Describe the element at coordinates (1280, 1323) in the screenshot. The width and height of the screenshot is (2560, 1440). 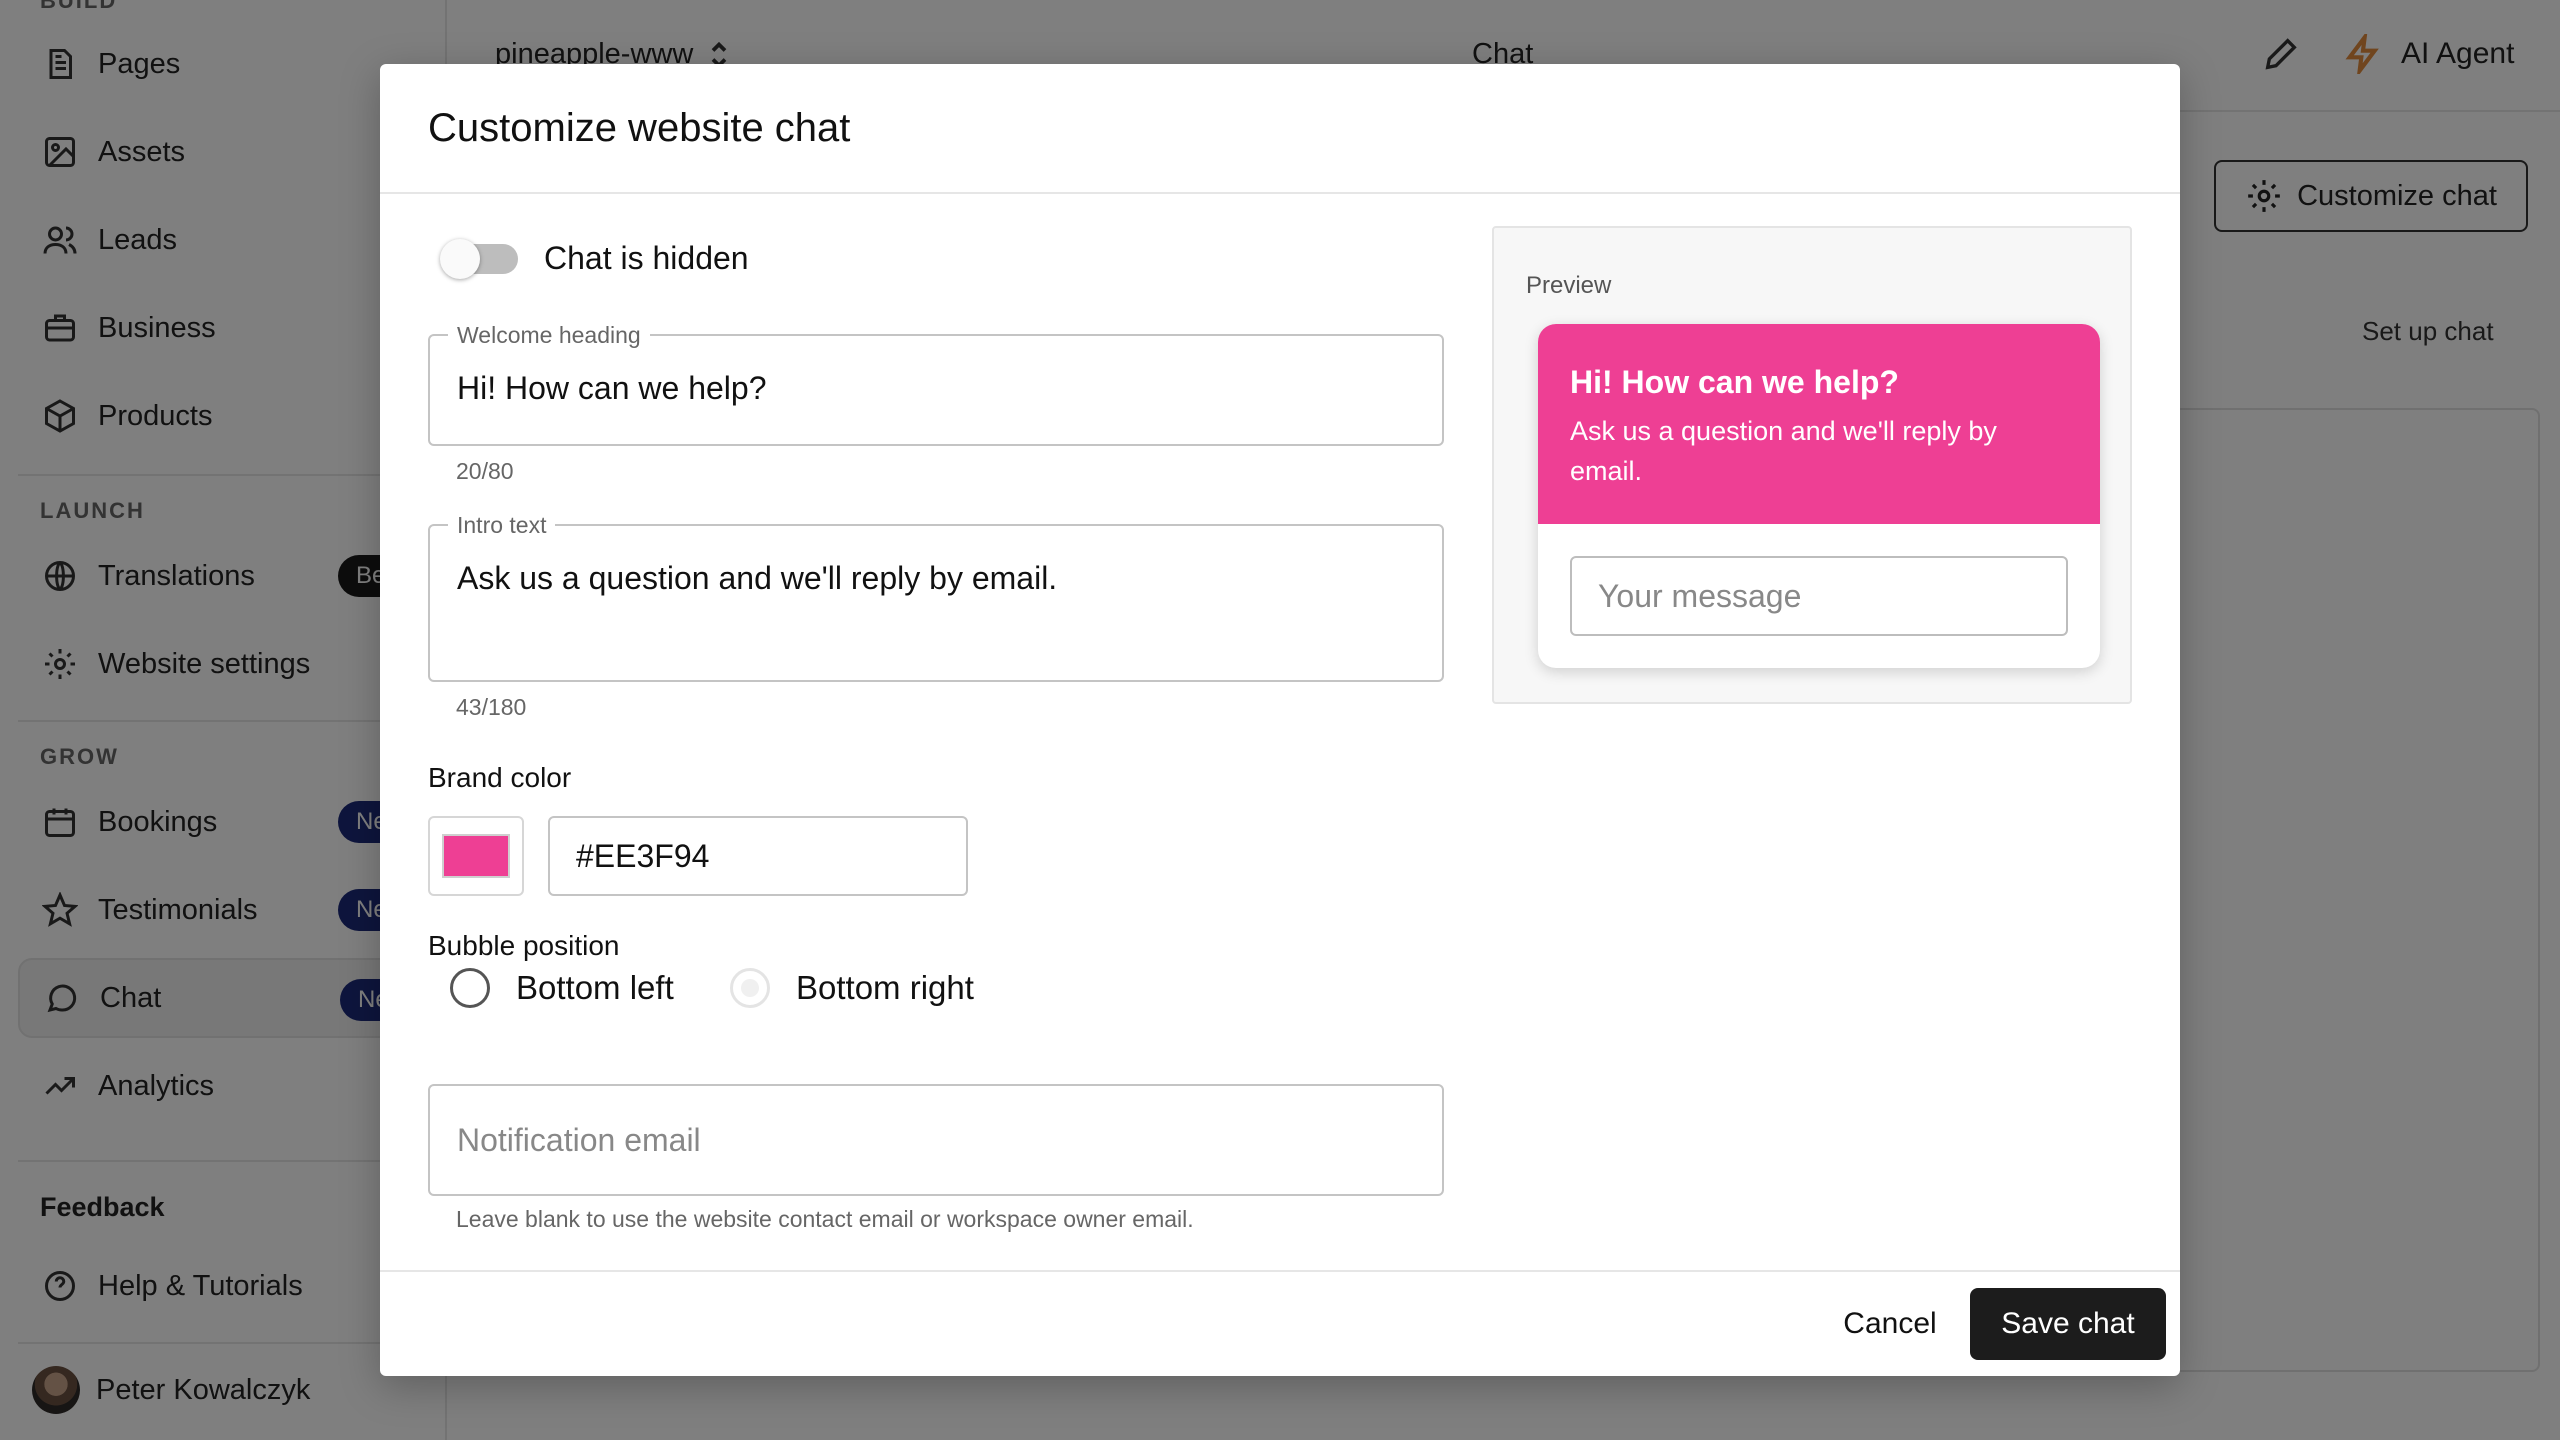
I see `dialog-footer: Cancel Save chat` at that location.